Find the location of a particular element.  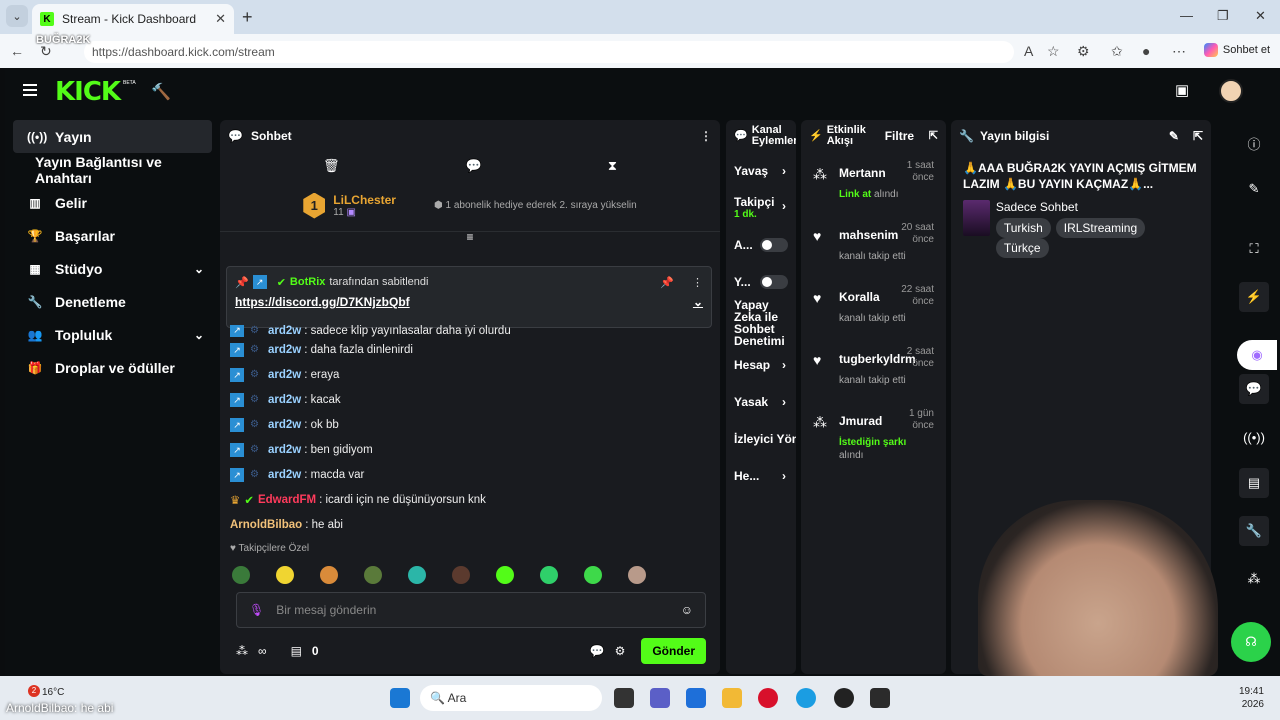

profile-icon: ● is located at coordinates (1146, 51).